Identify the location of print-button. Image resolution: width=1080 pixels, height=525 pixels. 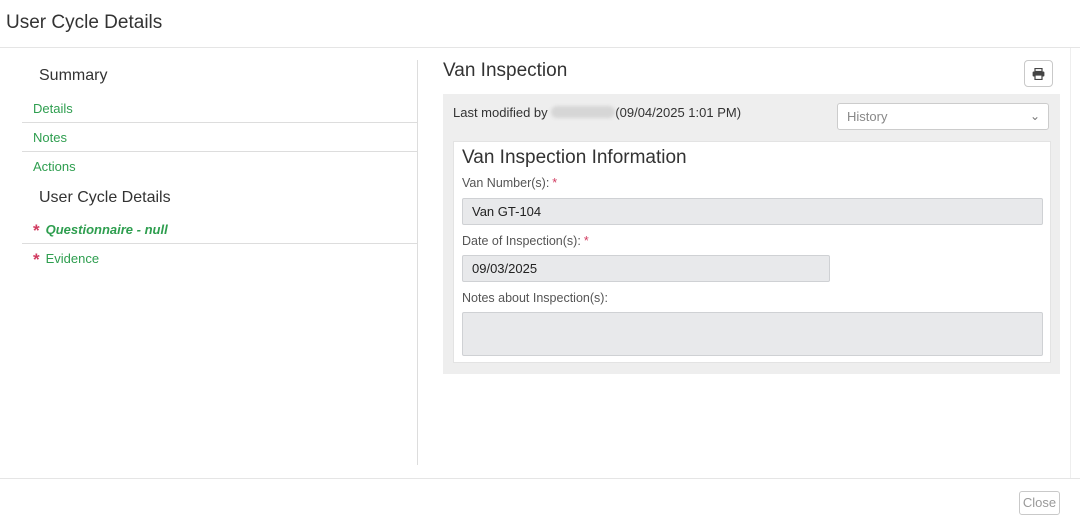
(1038, 73).